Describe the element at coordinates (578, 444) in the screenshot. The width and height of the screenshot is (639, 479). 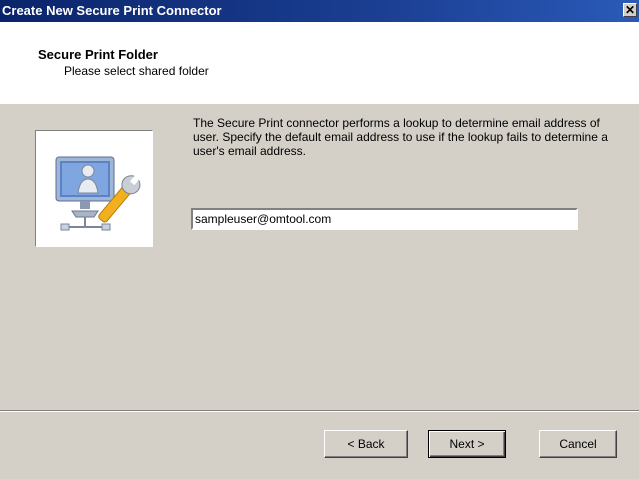
I see `cancel-button: Cancel` at that location.